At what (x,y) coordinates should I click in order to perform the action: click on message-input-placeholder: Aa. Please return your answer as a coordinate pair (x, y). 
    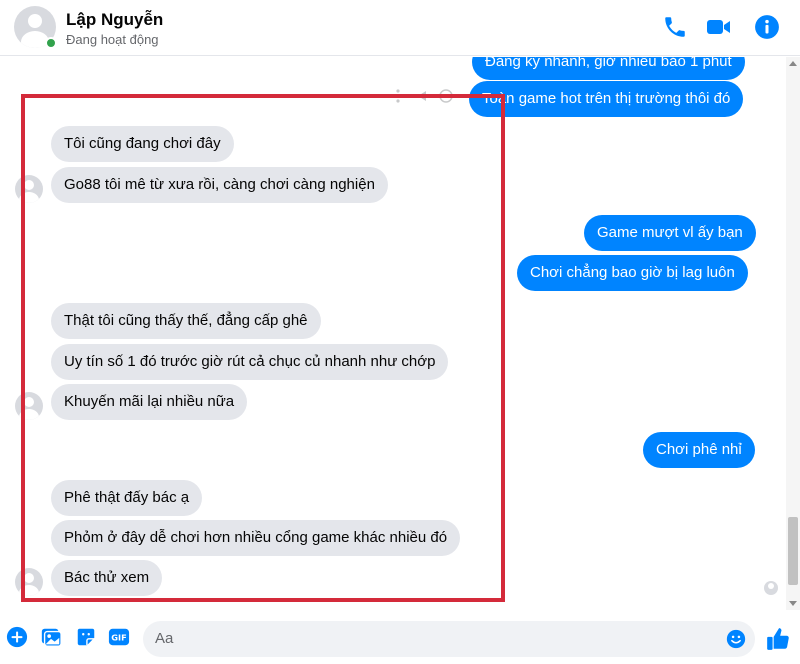
    Looking at the image, I should click on (164, 638).